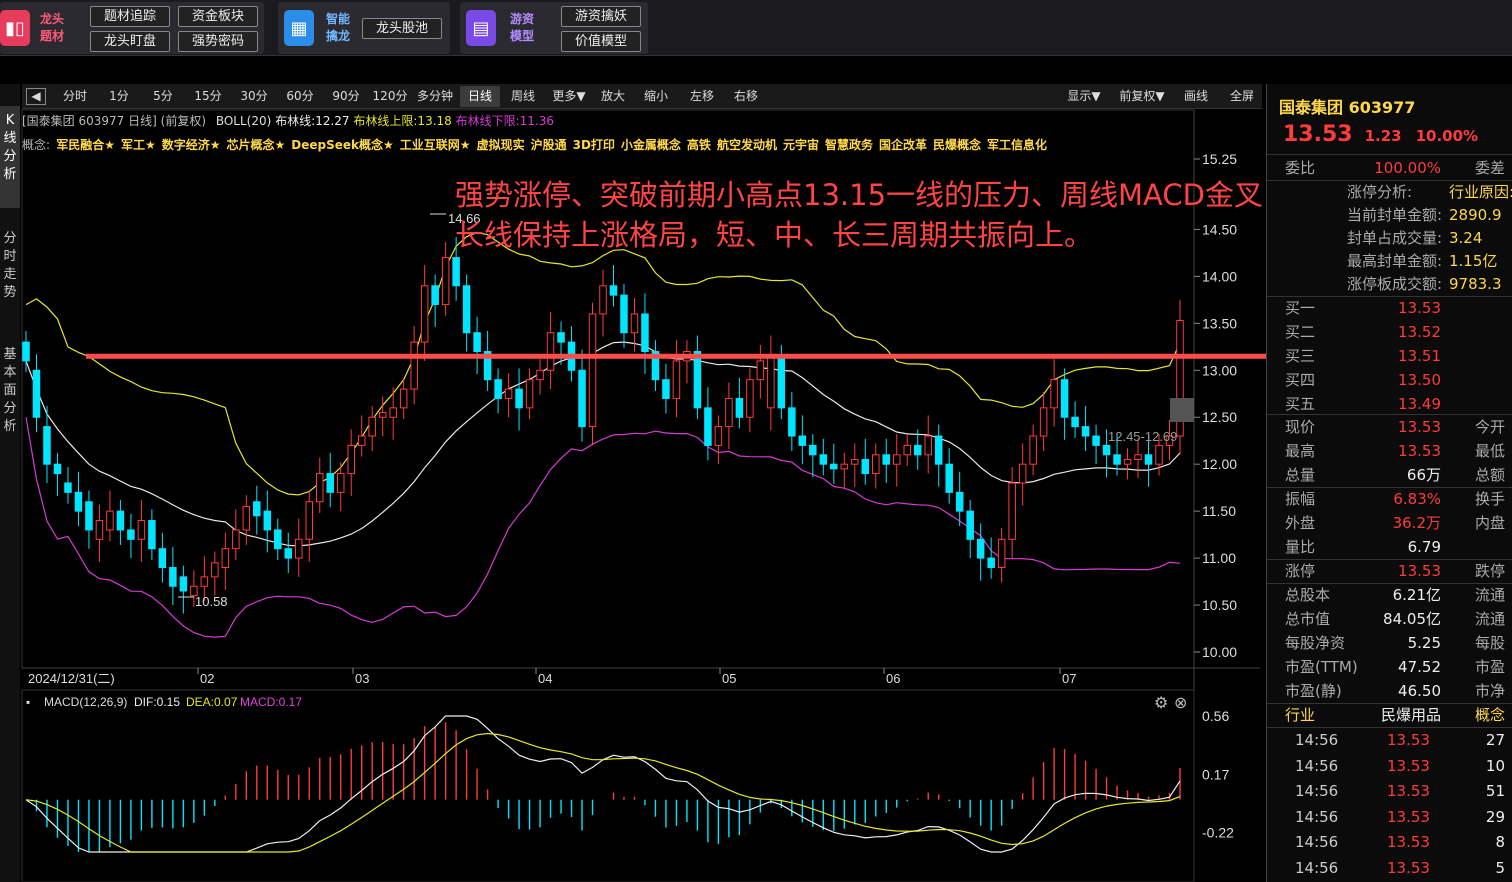 The height and width of the screenshot is (882, 1512). What do you see at coordinates (1300, 380) in the screenshot?
I see `row-label: 买四` at bounding box center [1300, 380].